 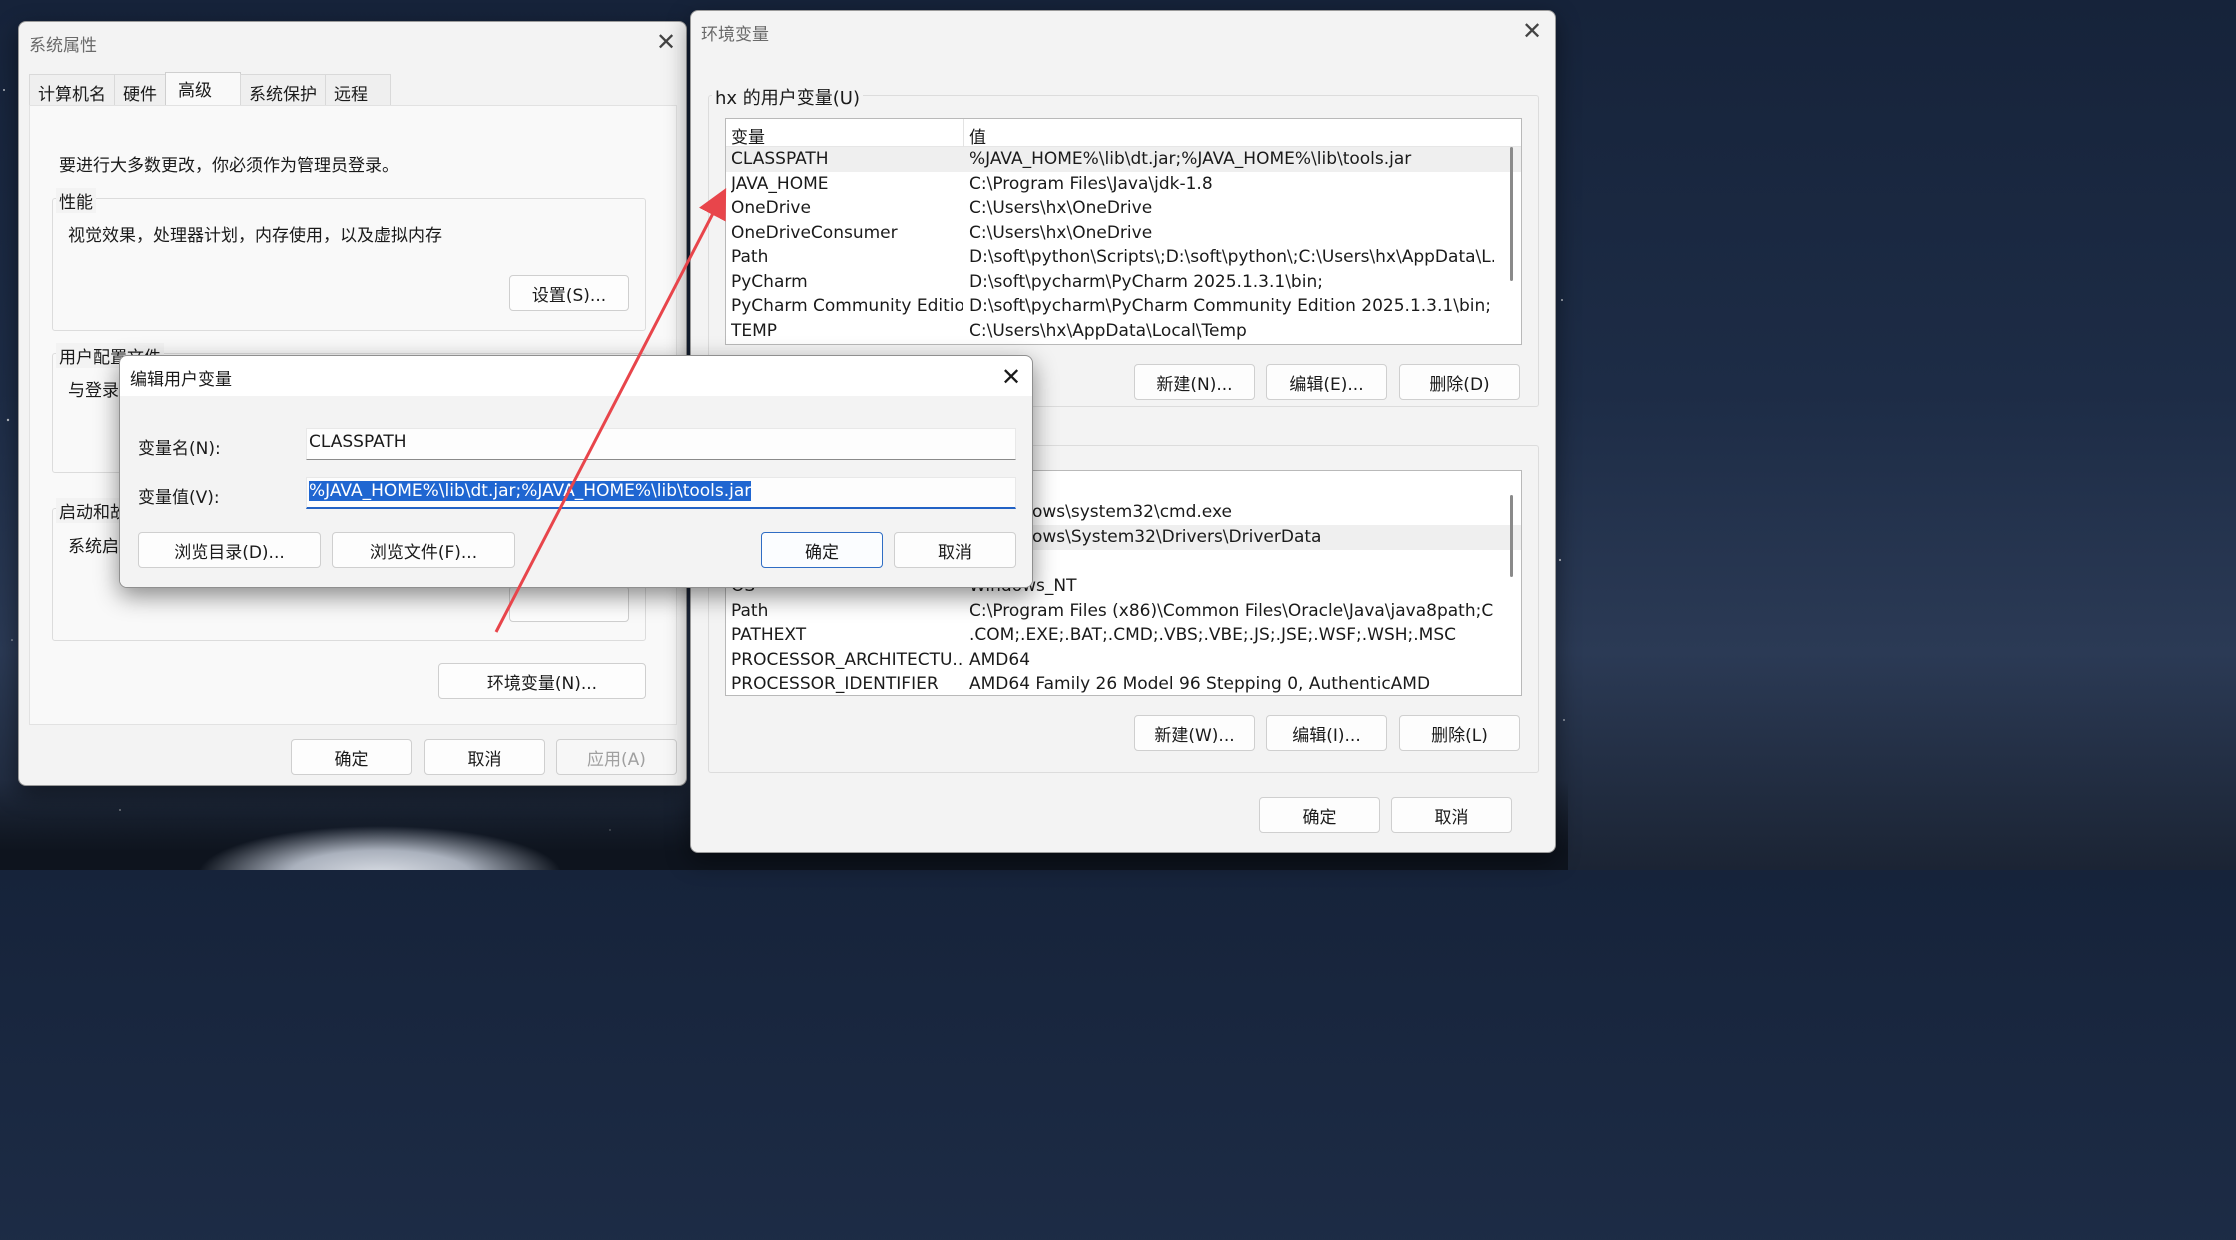 I want to click on variable-name-cell: CLASSPATH, so click(x=780, y=159).